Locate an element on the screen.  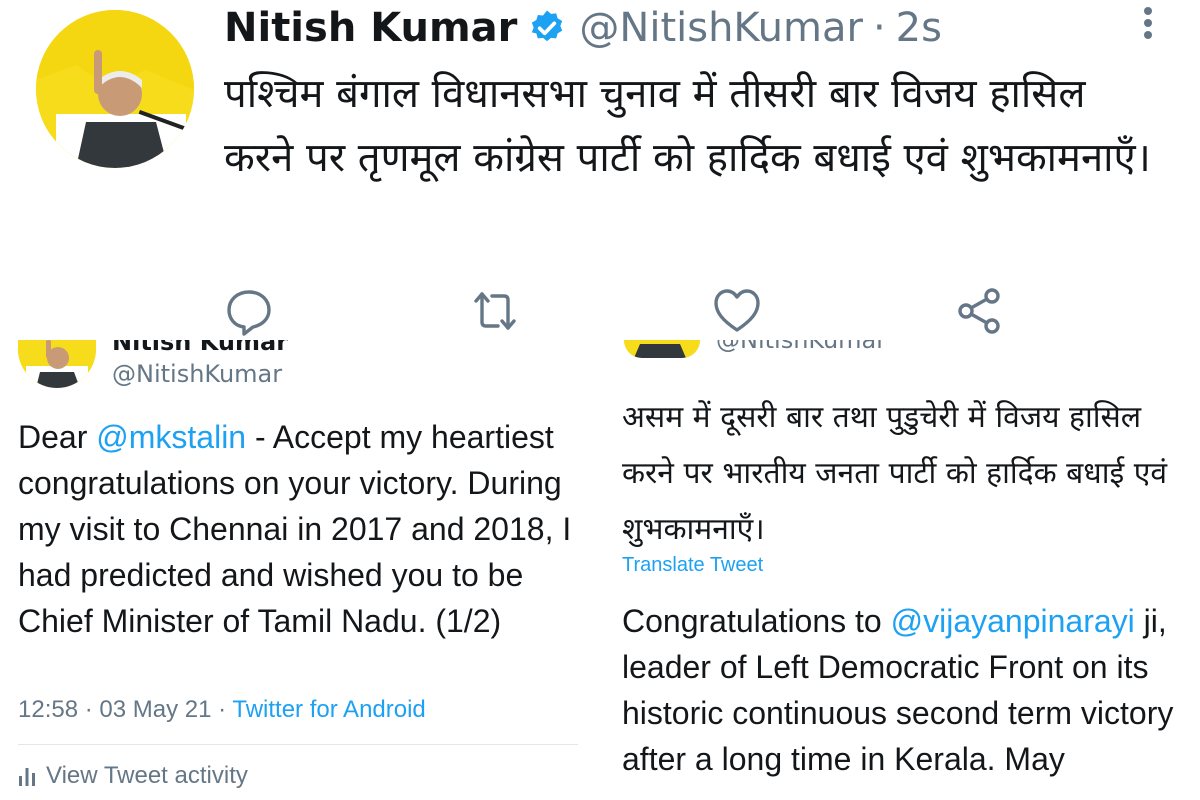
tweet-source-link: Twitter for Android is located at coordinates (328, 709).